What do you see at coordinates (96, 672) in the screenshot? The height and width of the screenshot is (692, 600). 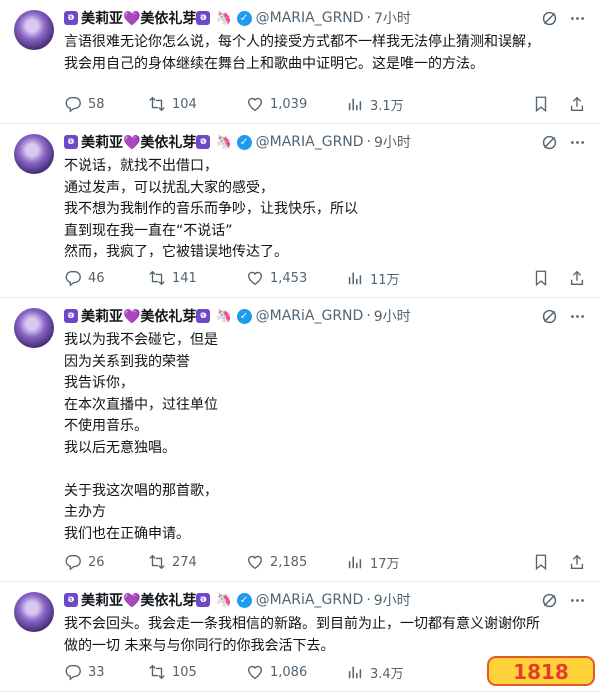 I see `reply-count: 33` at bounding box center [96, 672].